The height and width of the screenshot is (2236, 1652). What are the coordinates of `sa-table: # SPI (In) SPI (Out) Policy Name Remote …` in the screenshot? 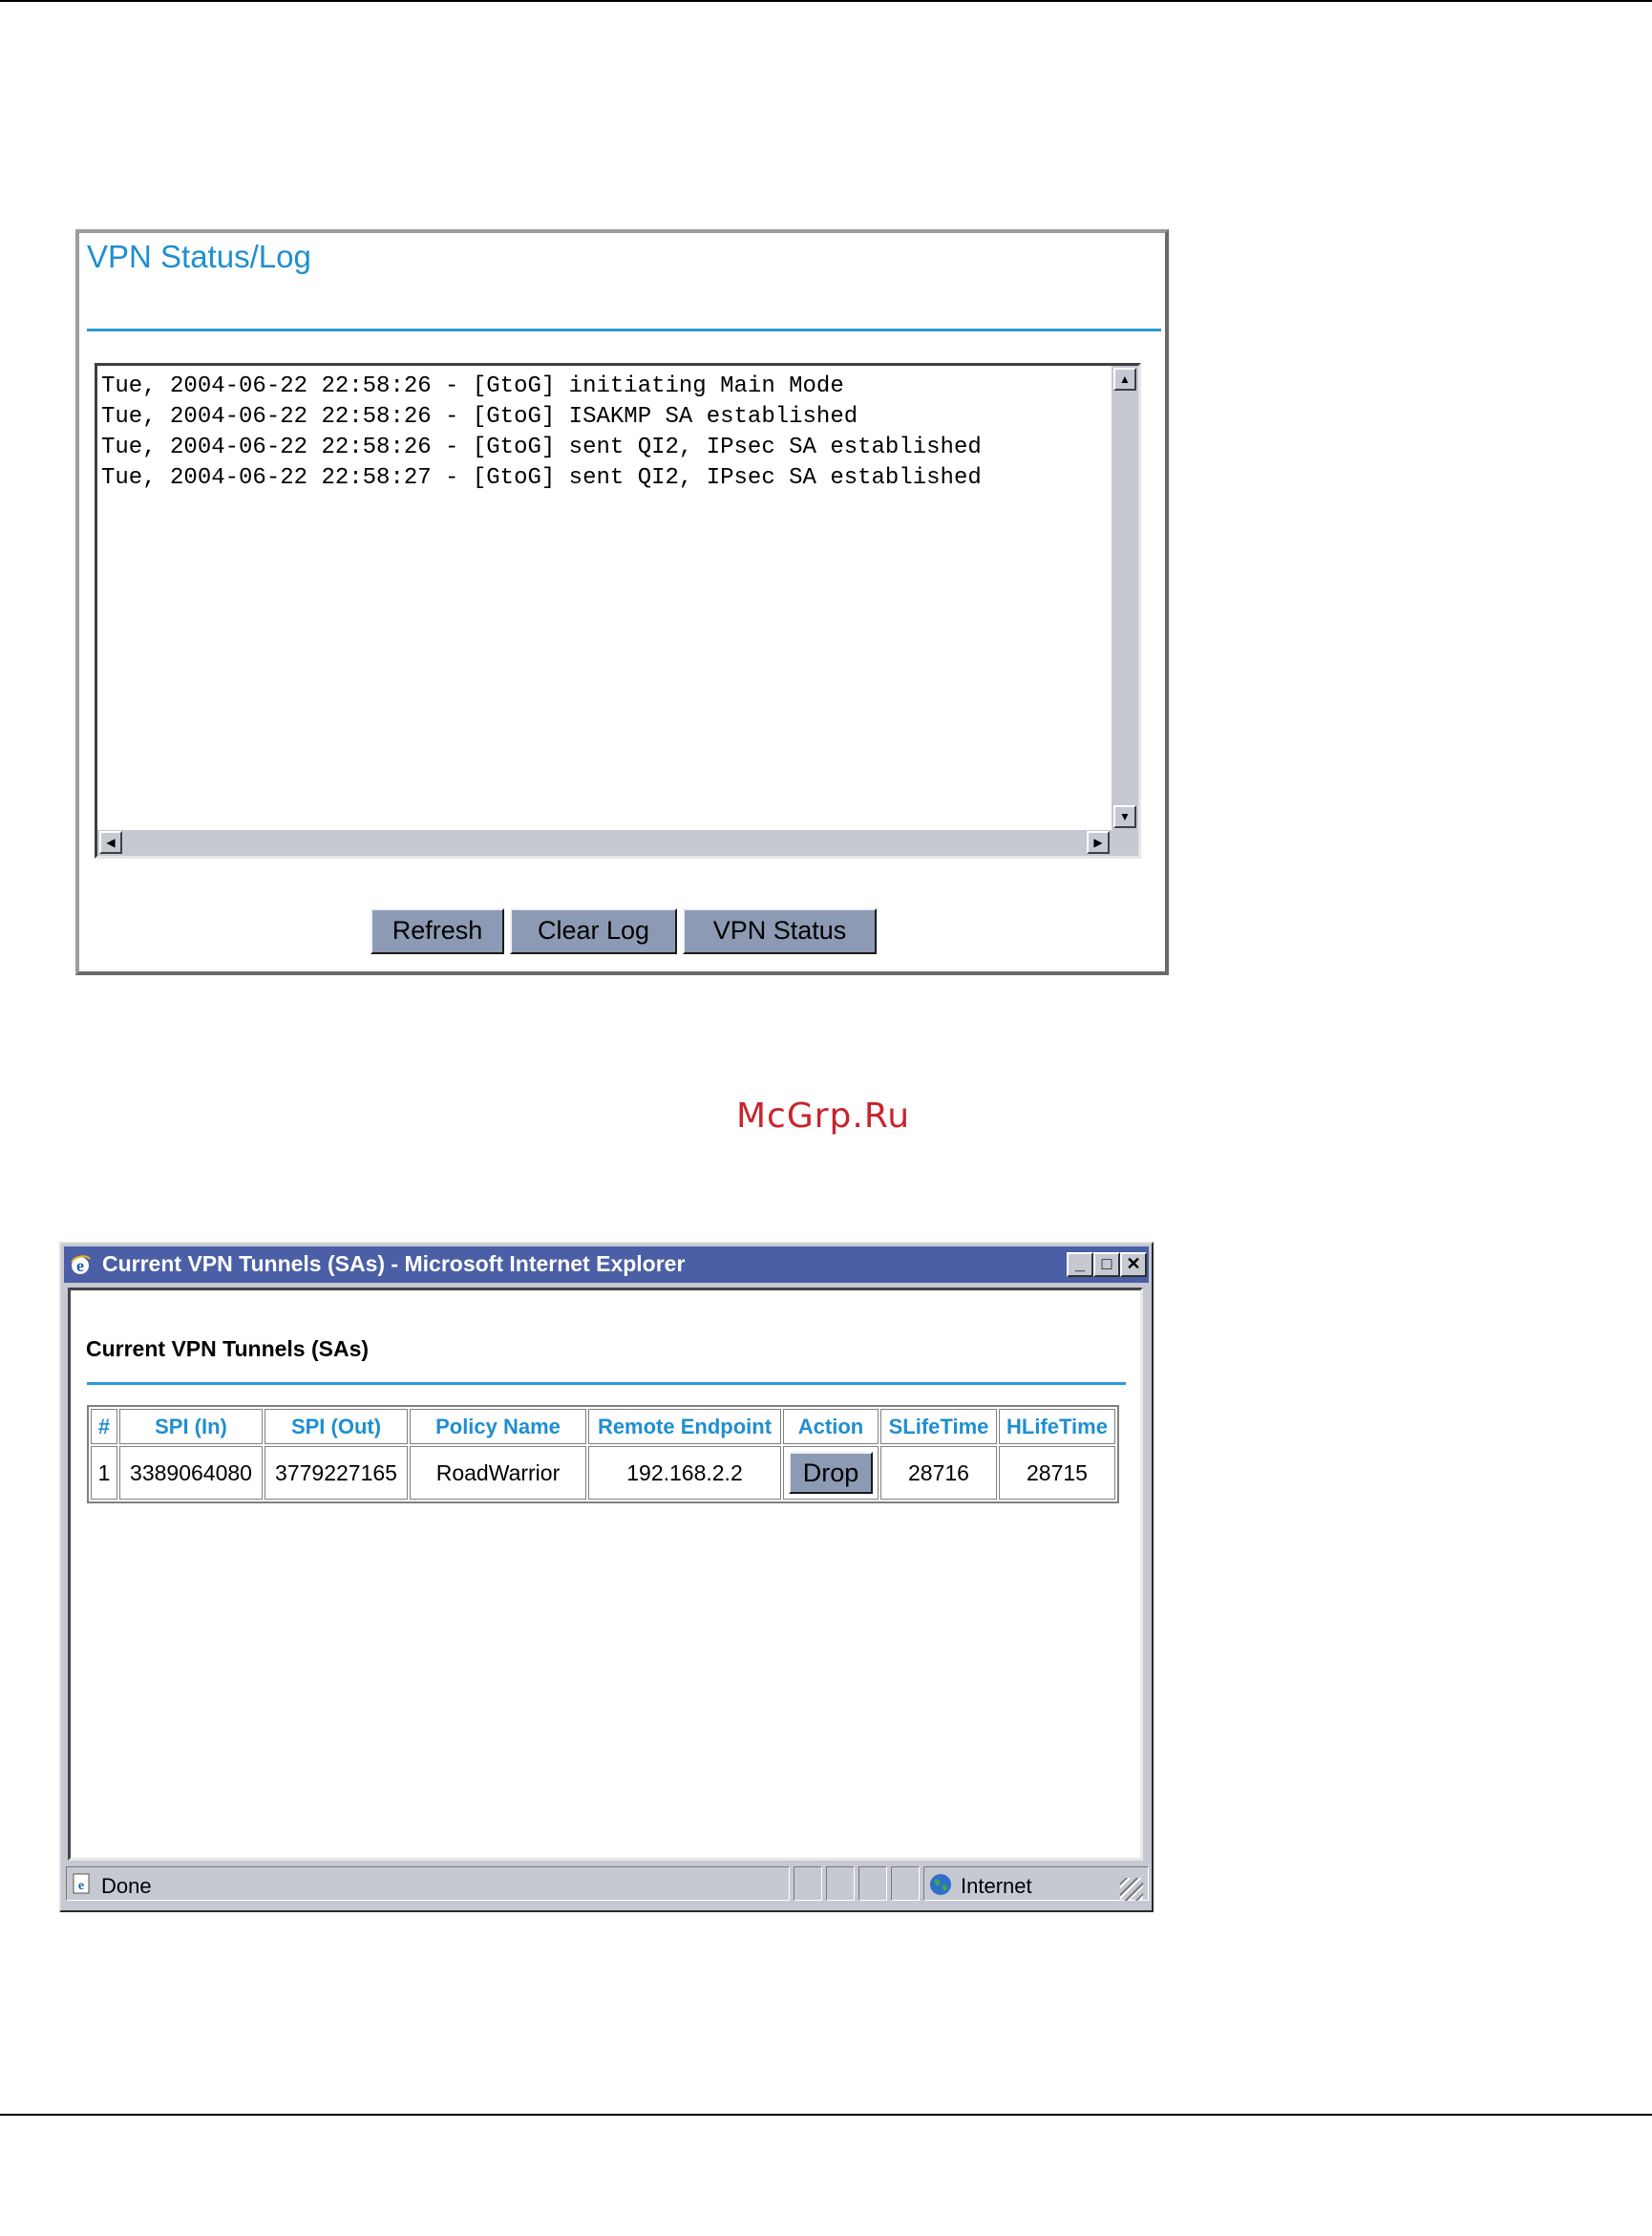 It's located at (603, 1454).